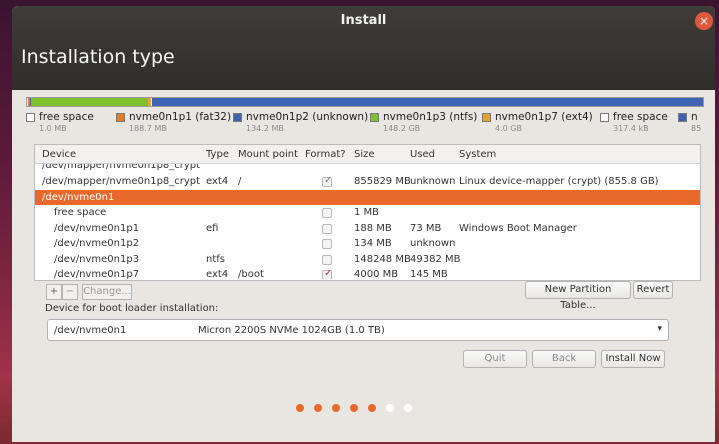 The width and height of the screenshot is (719, 444). I want to click on legend-size: 188.7 MB, so click(148, 128).